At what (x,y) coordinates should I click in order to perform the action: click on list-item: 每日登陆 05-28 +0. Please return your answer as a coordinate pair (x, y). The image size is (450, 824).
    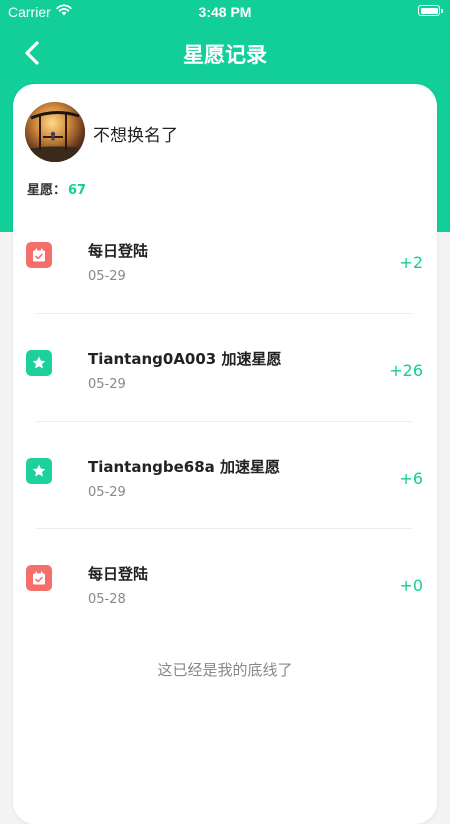
    Looking at the image, I should click on (225, 613).